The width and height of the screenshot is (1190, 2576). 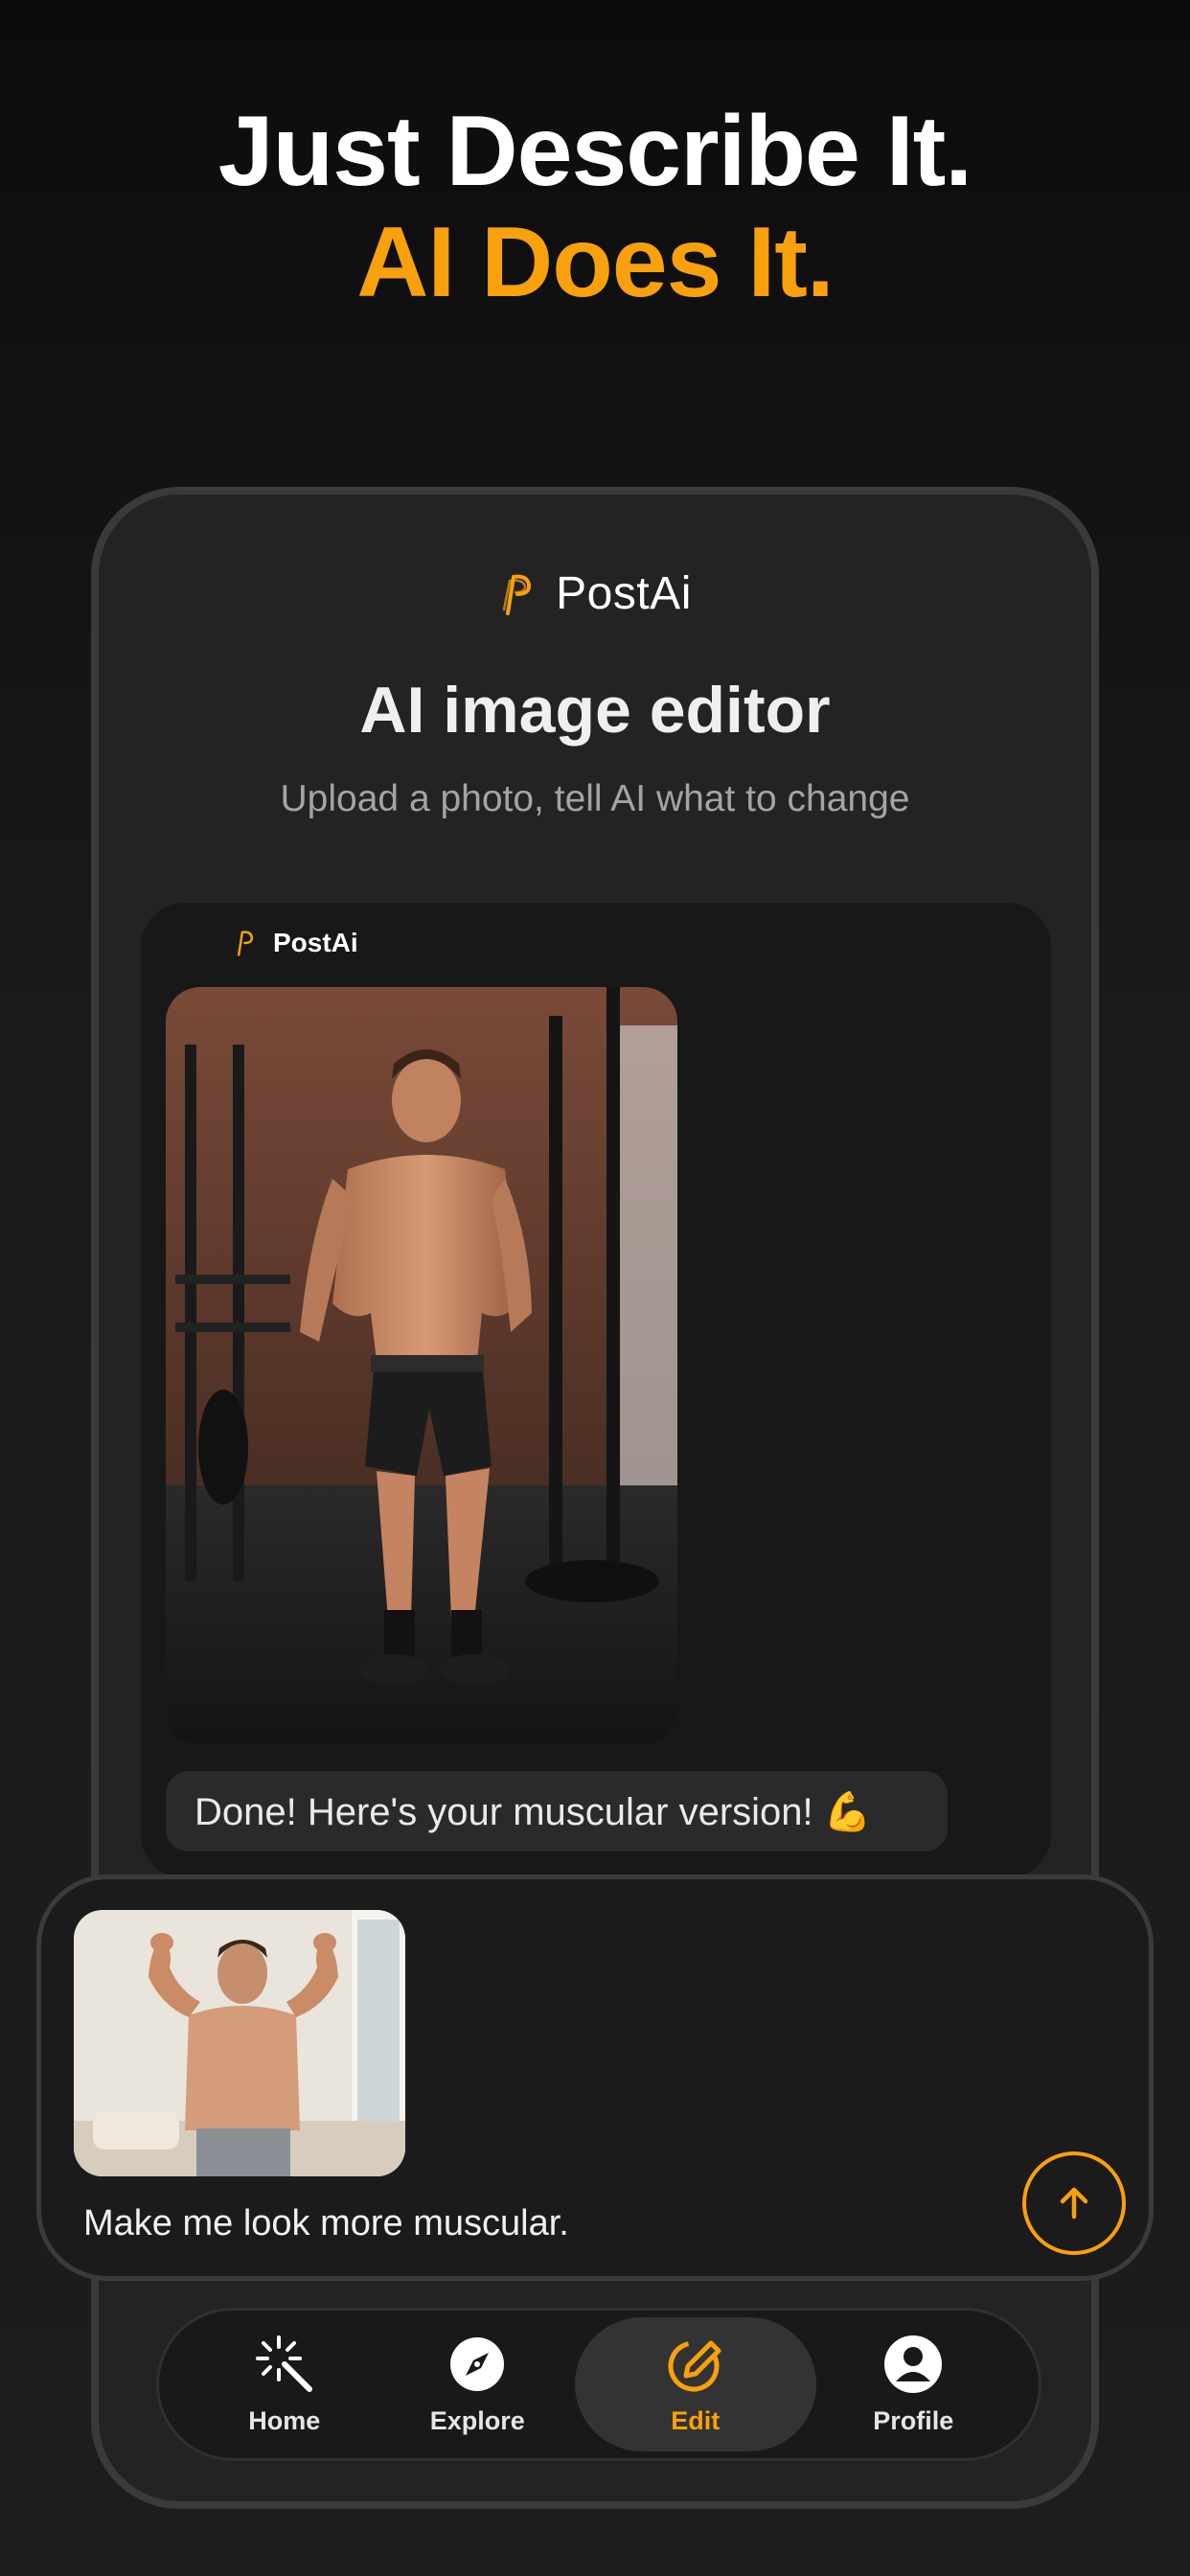 What do you see at coordinates (695, 2365) in the screenshot?
I see `edit-pencil-icon` at bounding box center [695, 2365].